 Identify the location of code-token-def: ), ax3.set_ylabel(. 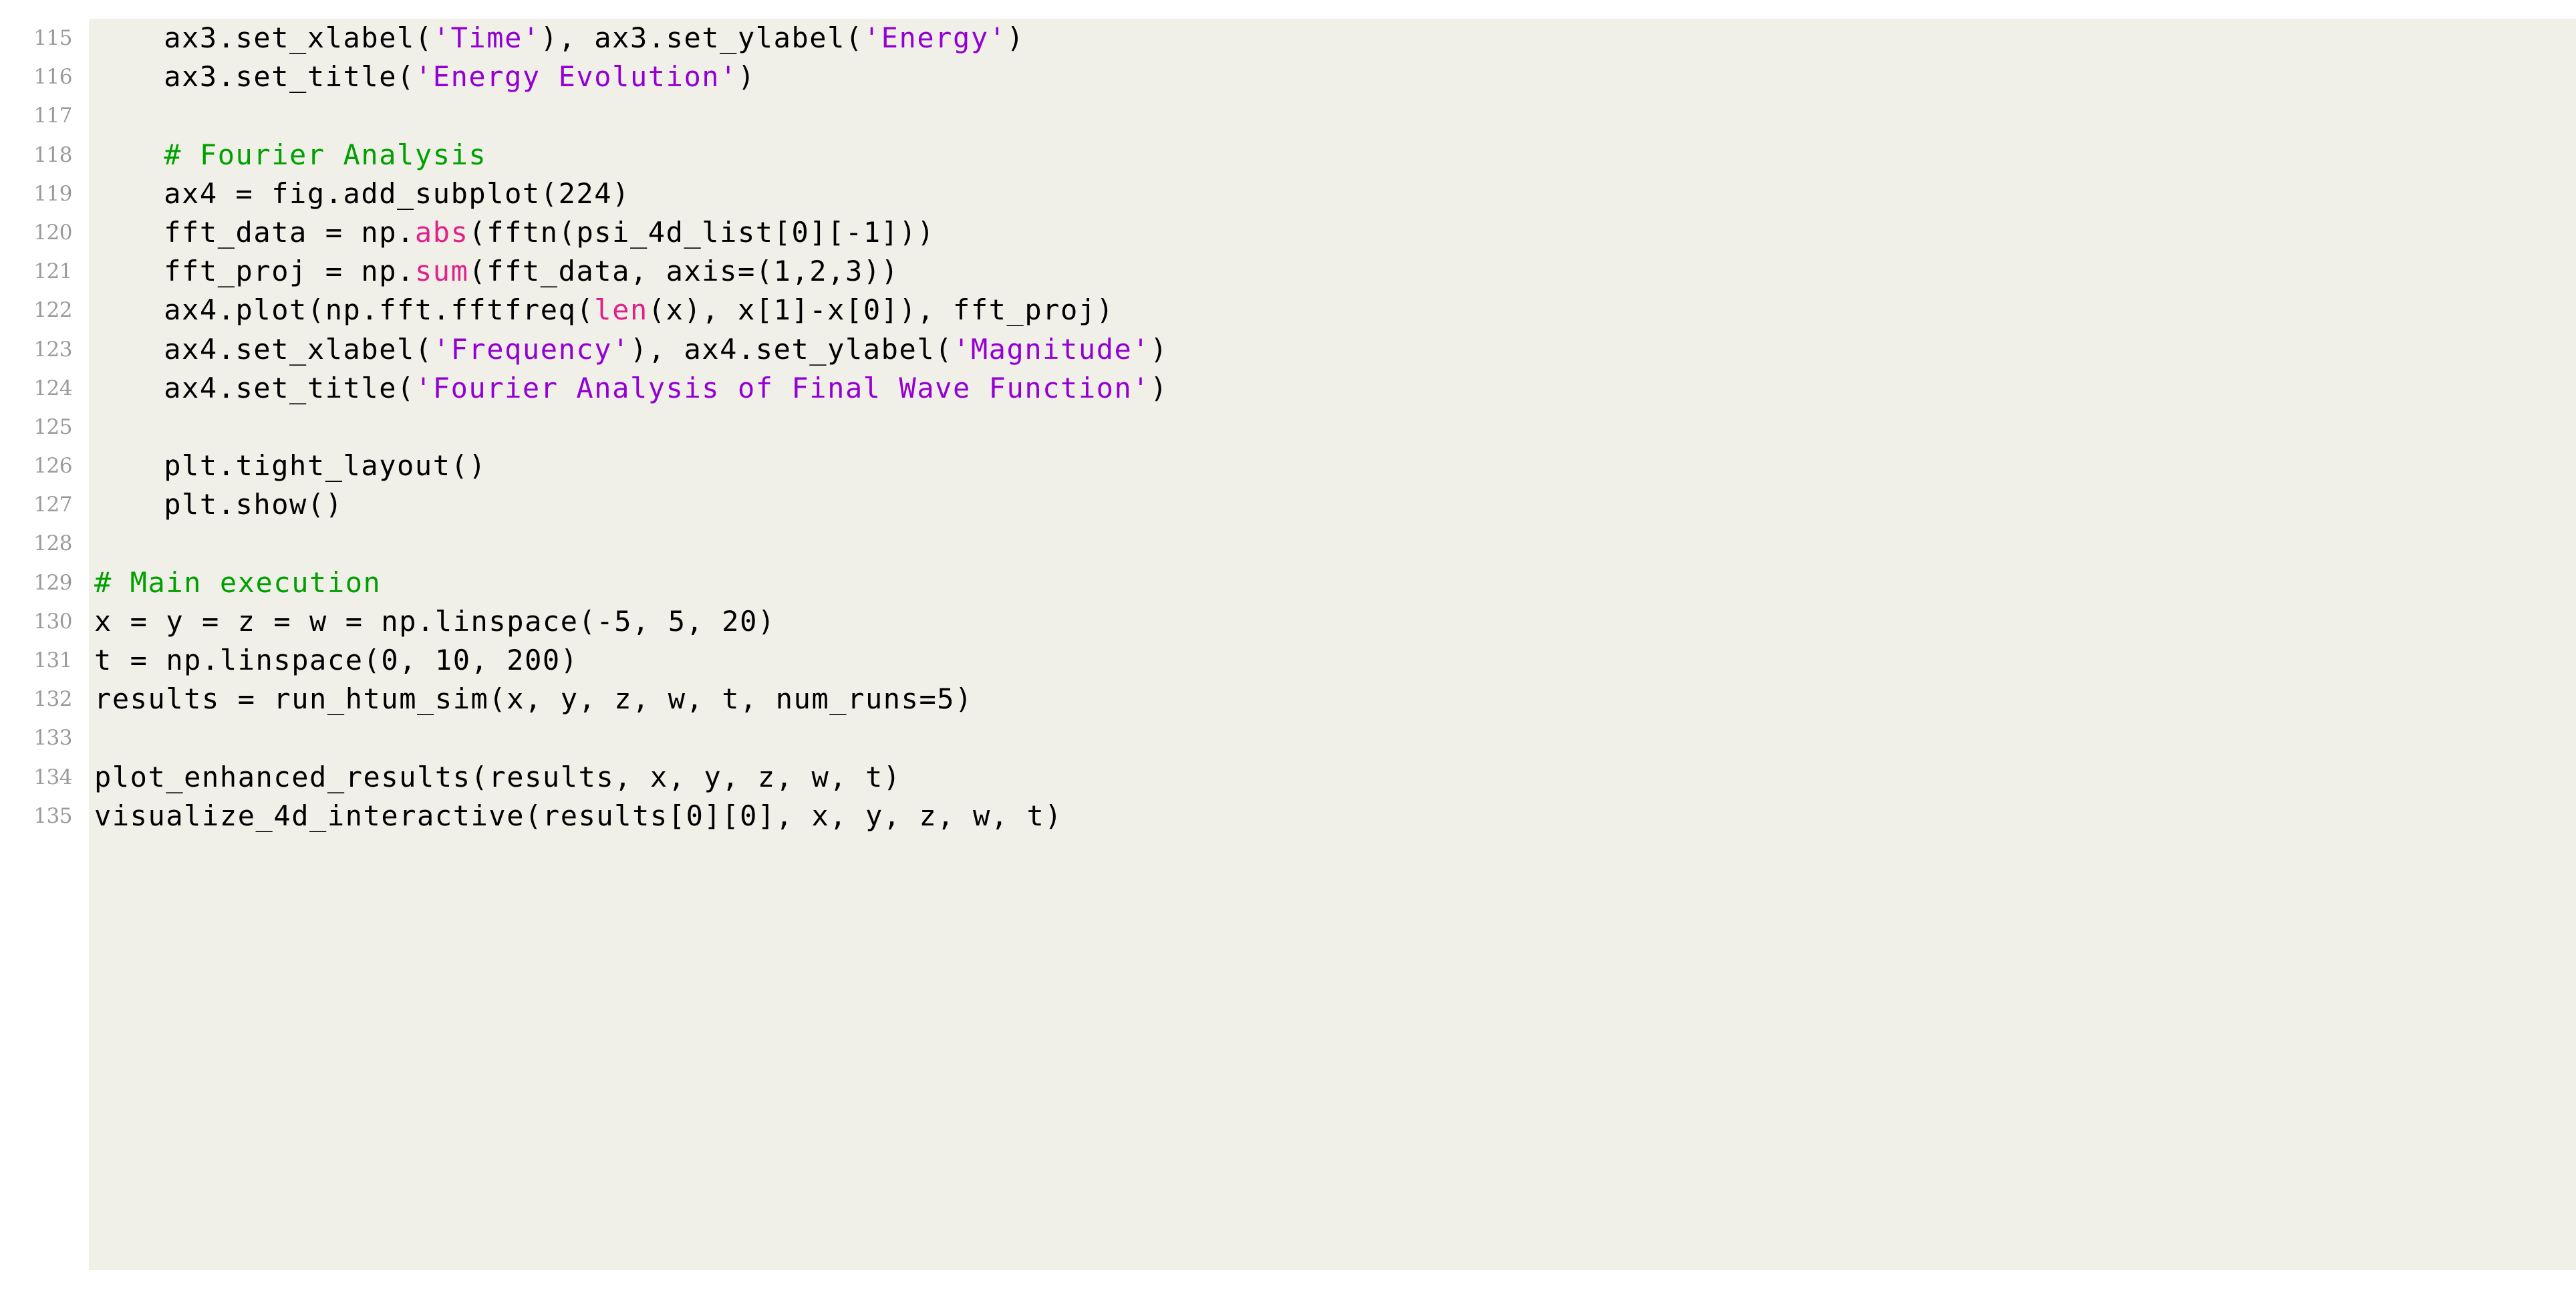
(701, 37).